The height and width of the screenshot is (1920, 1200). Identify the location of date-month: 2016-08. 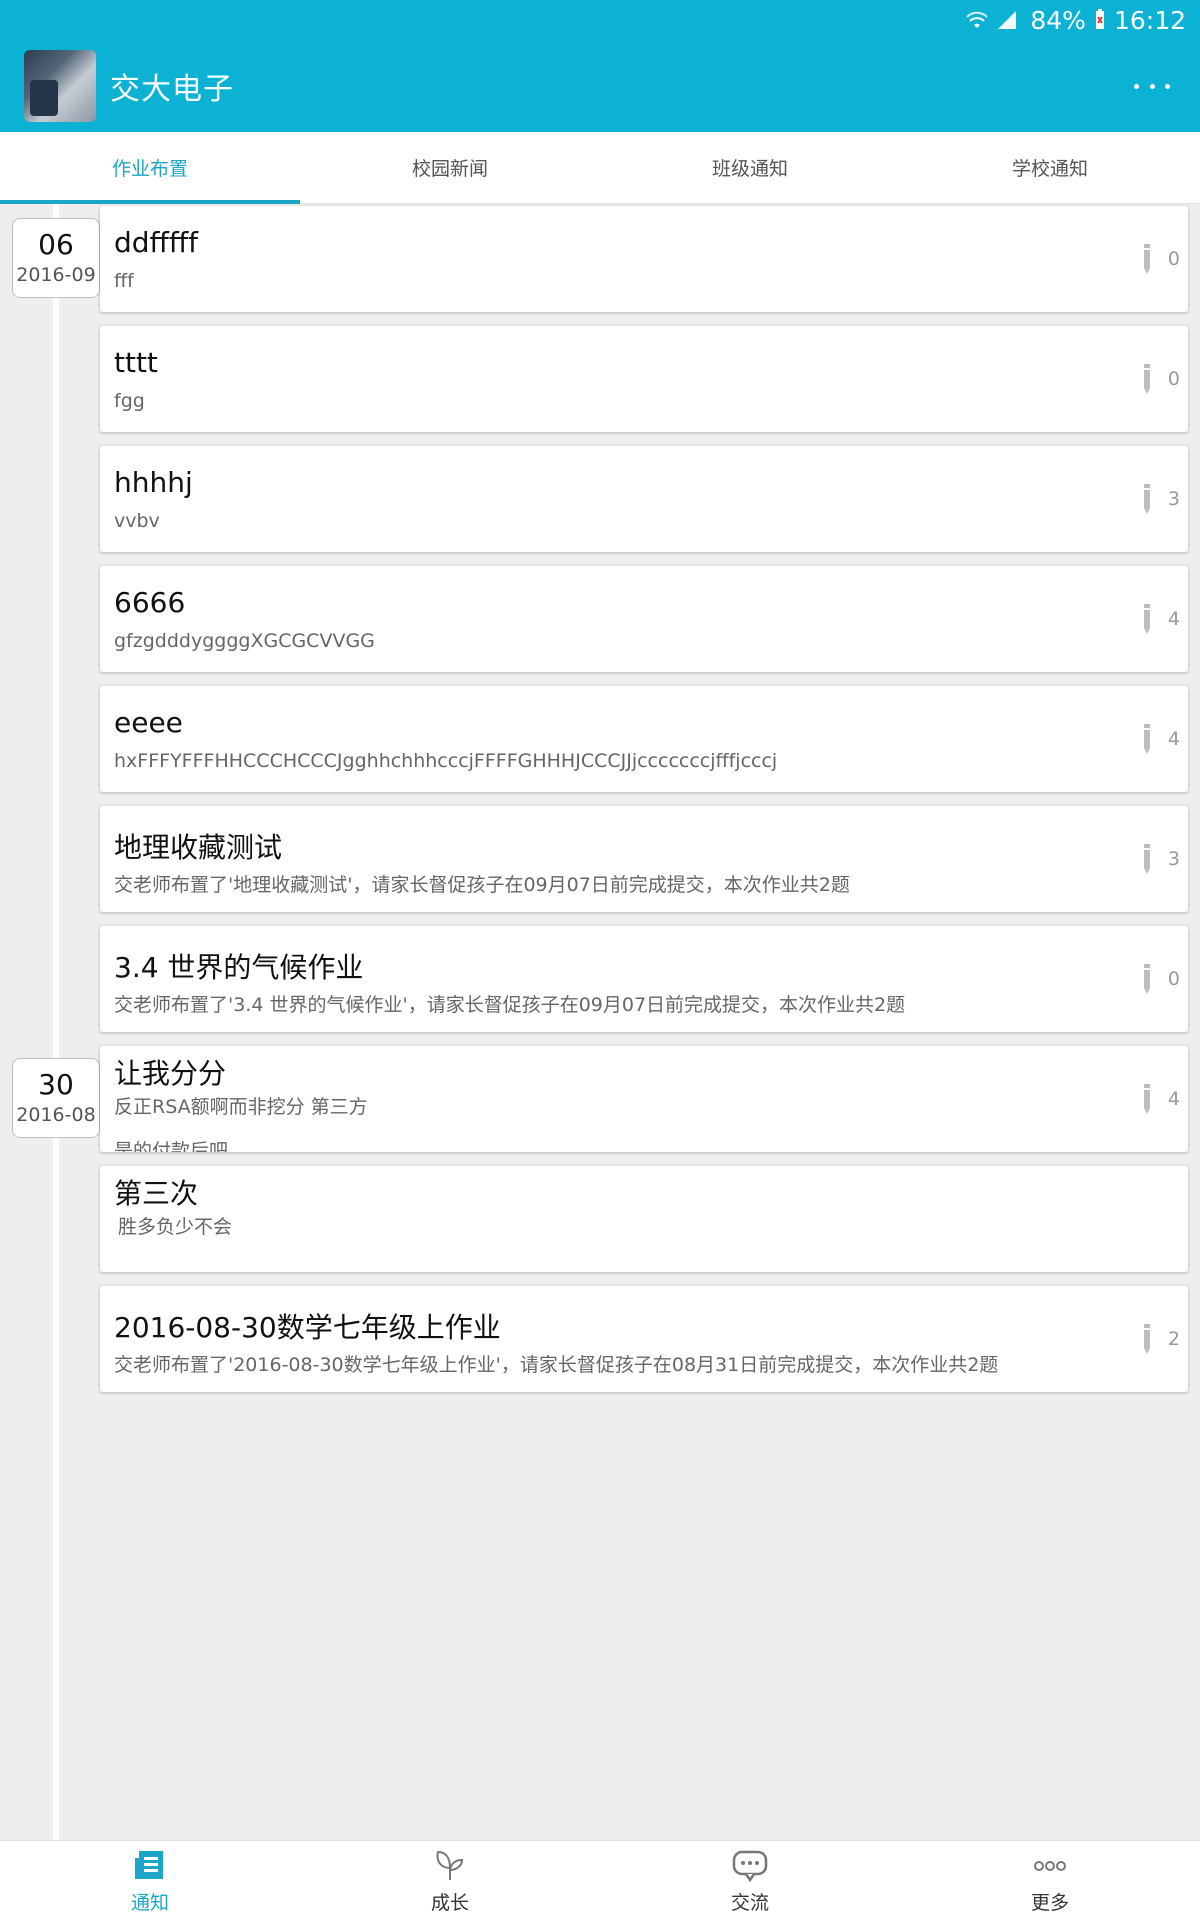
(56, 1115).